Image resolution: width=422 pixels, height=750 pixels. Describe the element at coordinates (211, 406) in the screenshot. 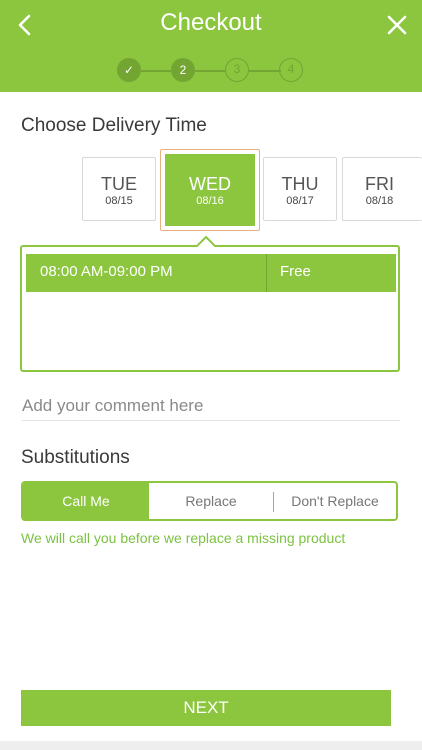

I see `comment-input` at that location.